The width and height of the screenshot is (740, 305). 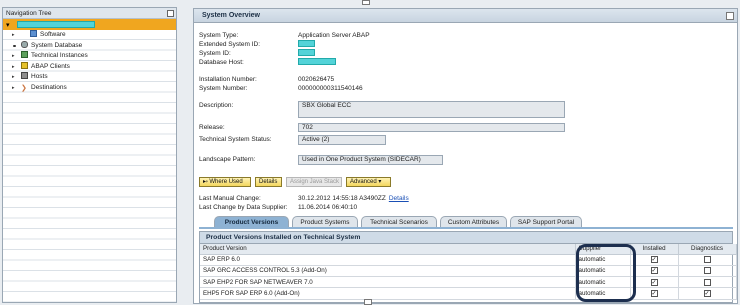 I want to click on last-supplier-change-value: 11.06.2014 06:40:10, so click(x=328, y=207).